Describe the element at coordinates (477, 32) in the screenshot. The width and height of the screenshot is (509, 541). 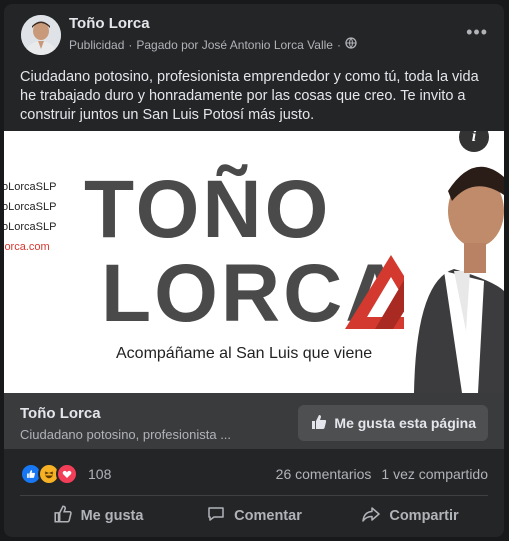
I see `more-options-icon: •••` at that location.